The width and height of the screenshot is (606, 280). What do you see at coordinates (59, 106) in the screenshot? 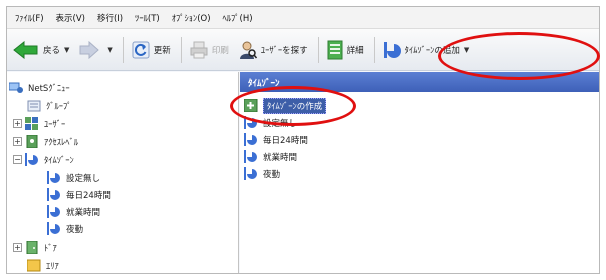
I see `tree-item-label: ｸﾞﾙｰﾌﾟ` at bounding box center [59, 106].